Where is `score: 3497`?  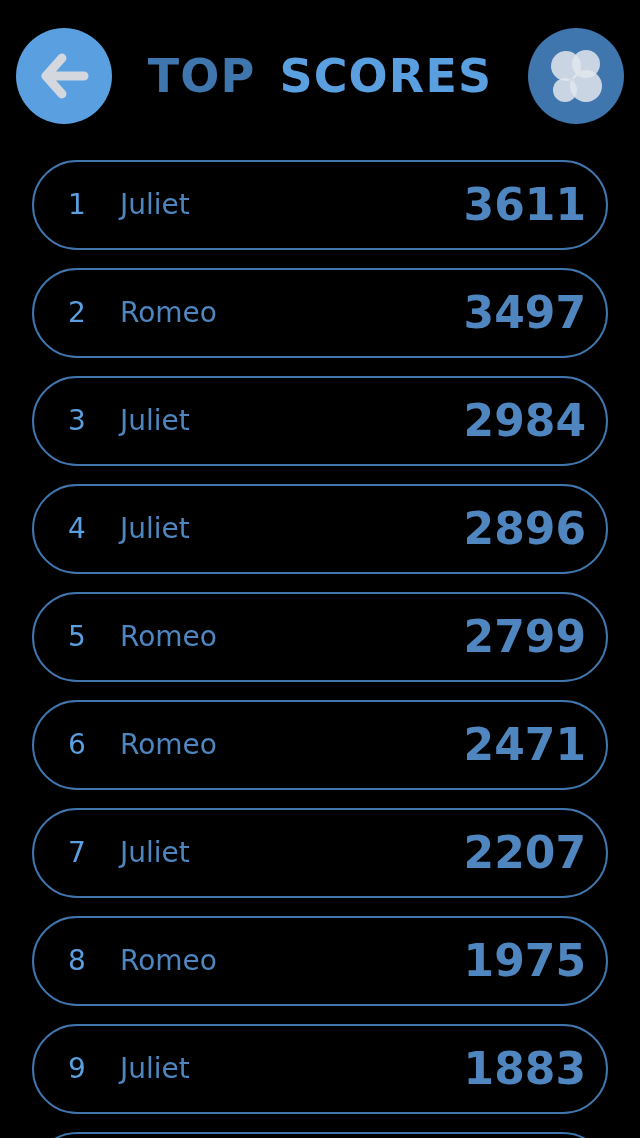
score: 3497 is located at coordinates (524, 313).